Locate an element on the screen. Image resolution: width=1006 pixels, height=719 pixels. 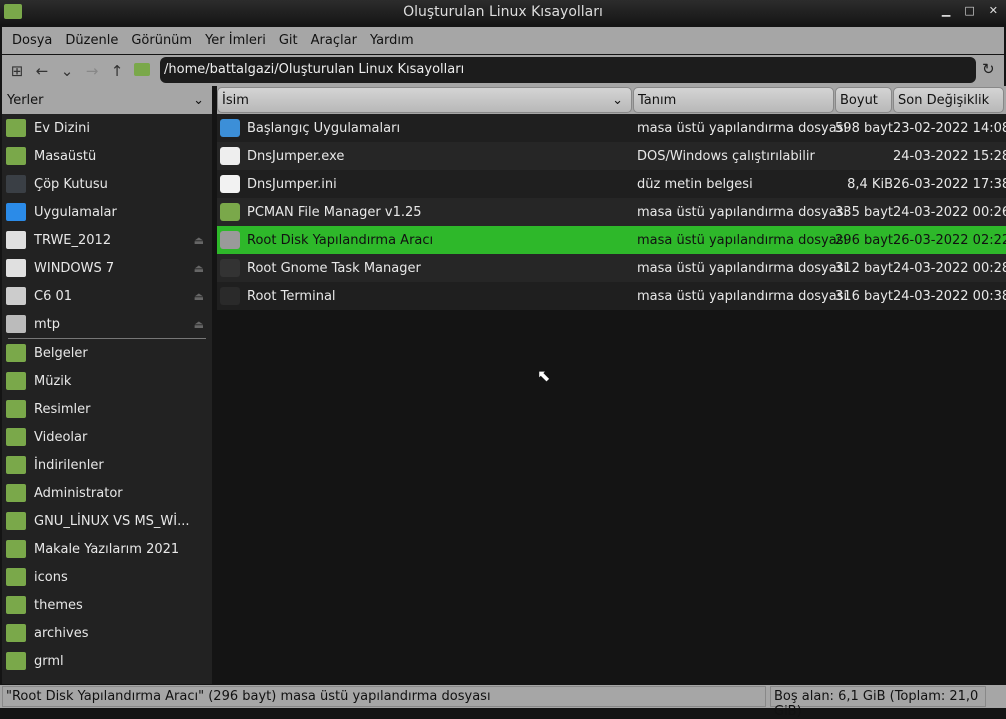
column-label: Tanım is located at coordinates (657, 100).